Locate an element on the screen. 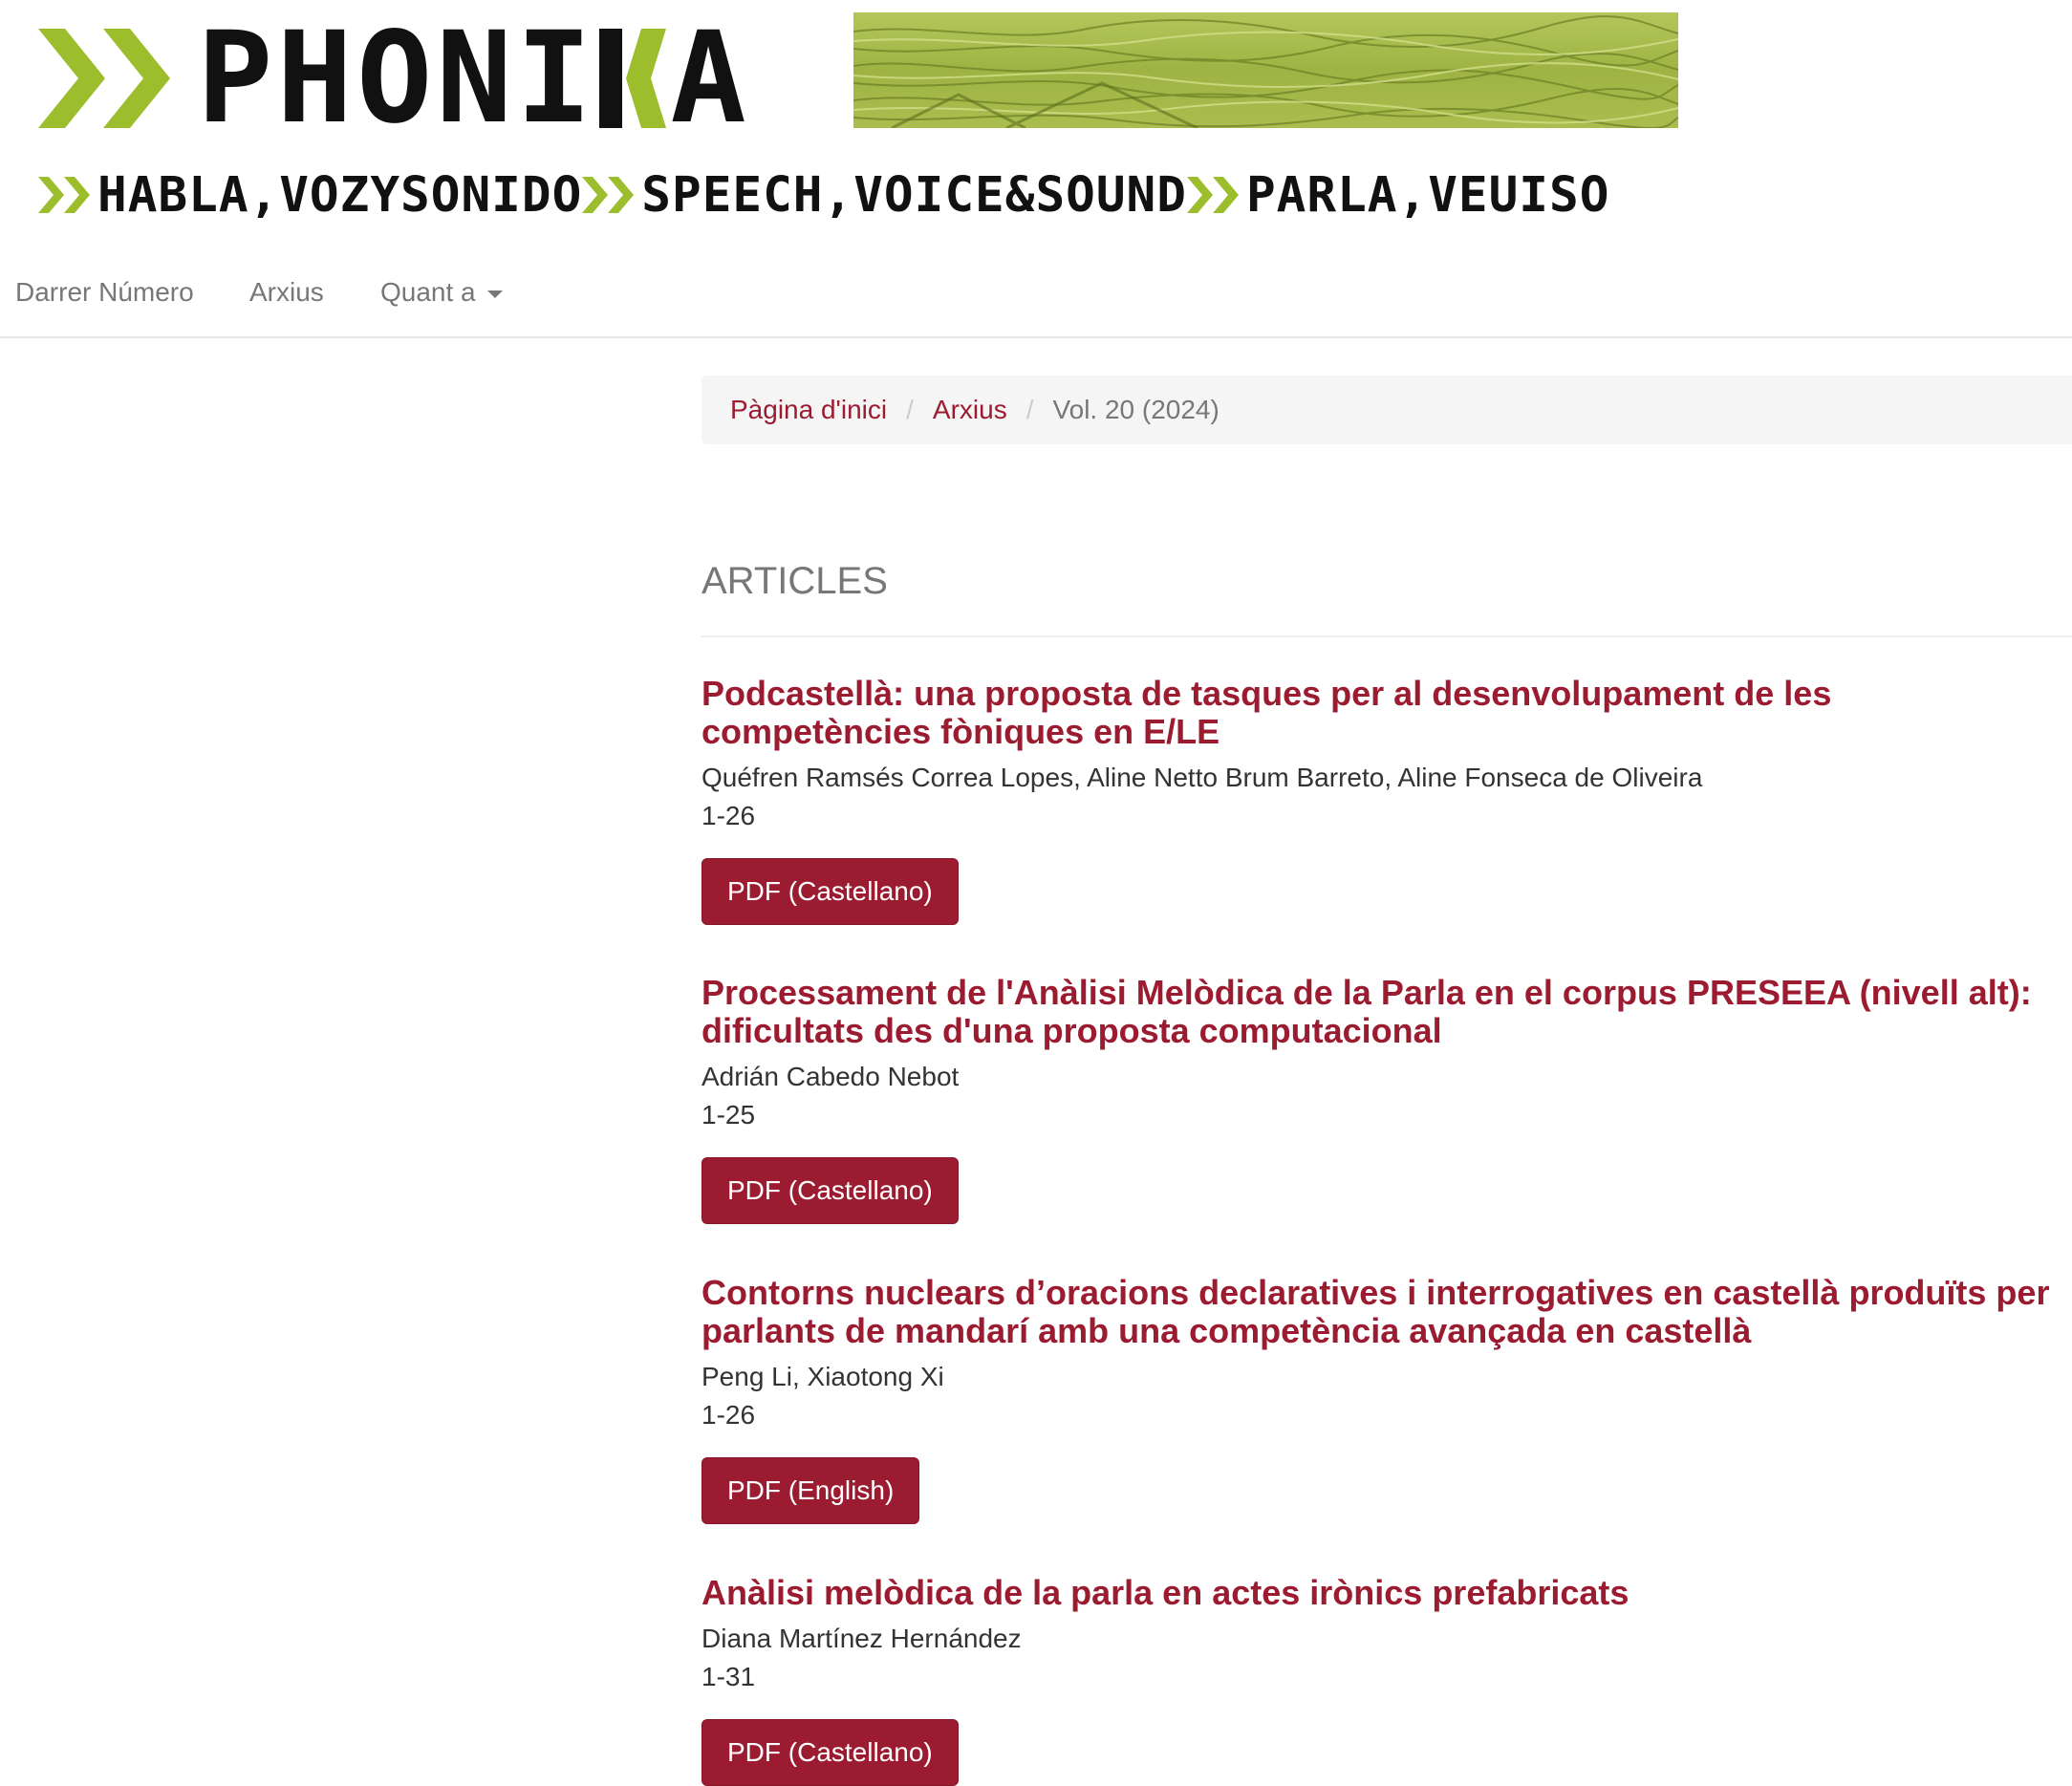 The image size is (2072, 1786). tagline-spanish: HABLA,VOZYSONIDO is located at coordinates (340, 195).